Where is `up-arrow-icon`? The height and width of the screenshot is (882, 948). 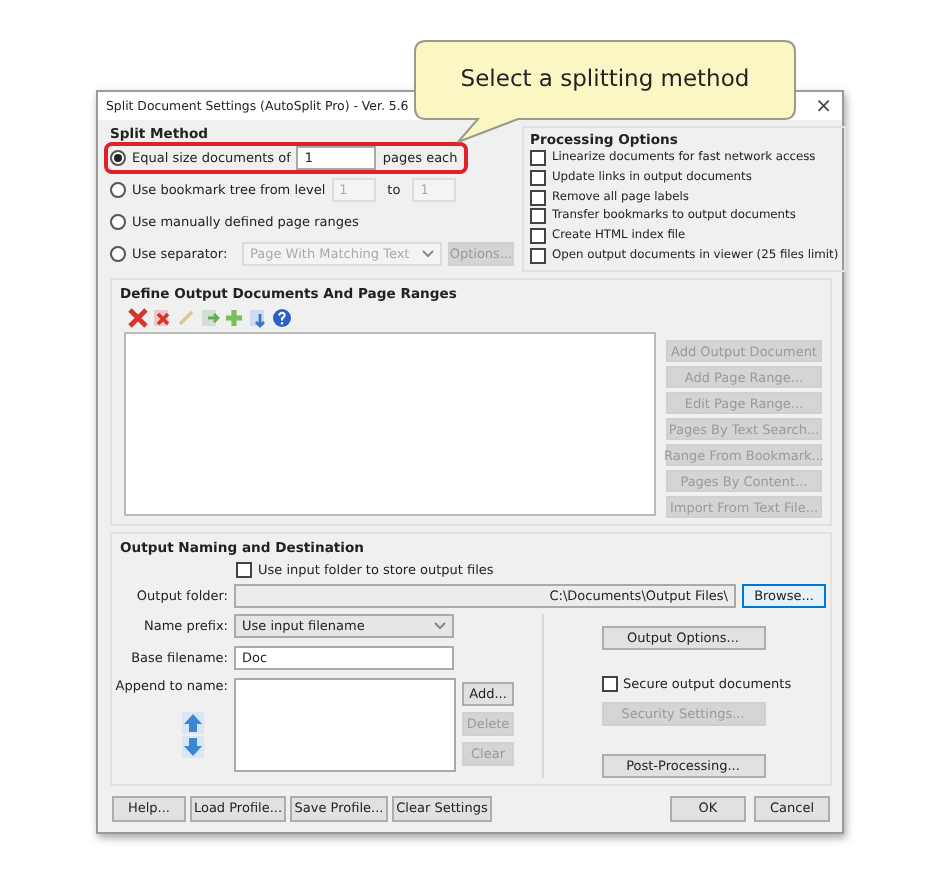 up-arrow-icon is located at coordinates (193, 723).